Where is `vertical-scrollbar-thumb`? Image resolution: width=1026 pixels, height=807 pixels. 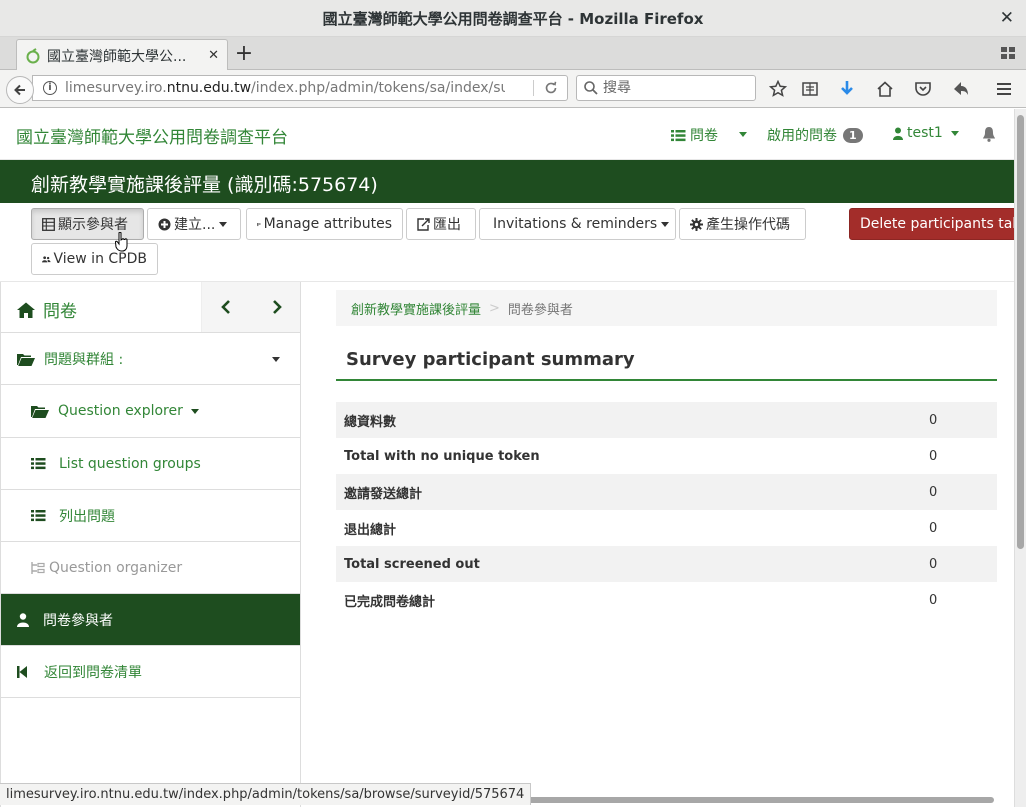
vertical-scrollbar-thumb is located at coordinates (1020, 332).